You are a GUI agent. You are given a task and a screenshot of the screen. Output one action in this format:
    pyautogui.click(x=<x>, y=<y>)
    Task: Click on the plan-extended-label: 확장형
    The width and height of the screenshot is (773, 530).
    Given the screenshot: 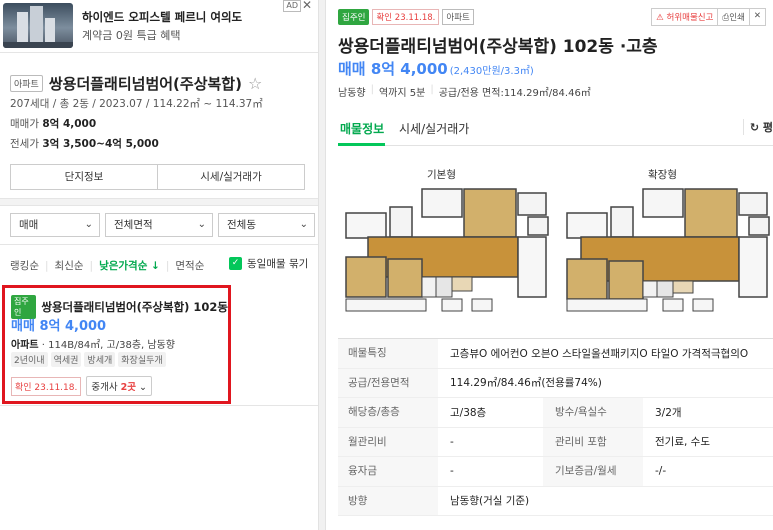 What is the action you would take?
    pyautogui.click(x=662, y=175)
    